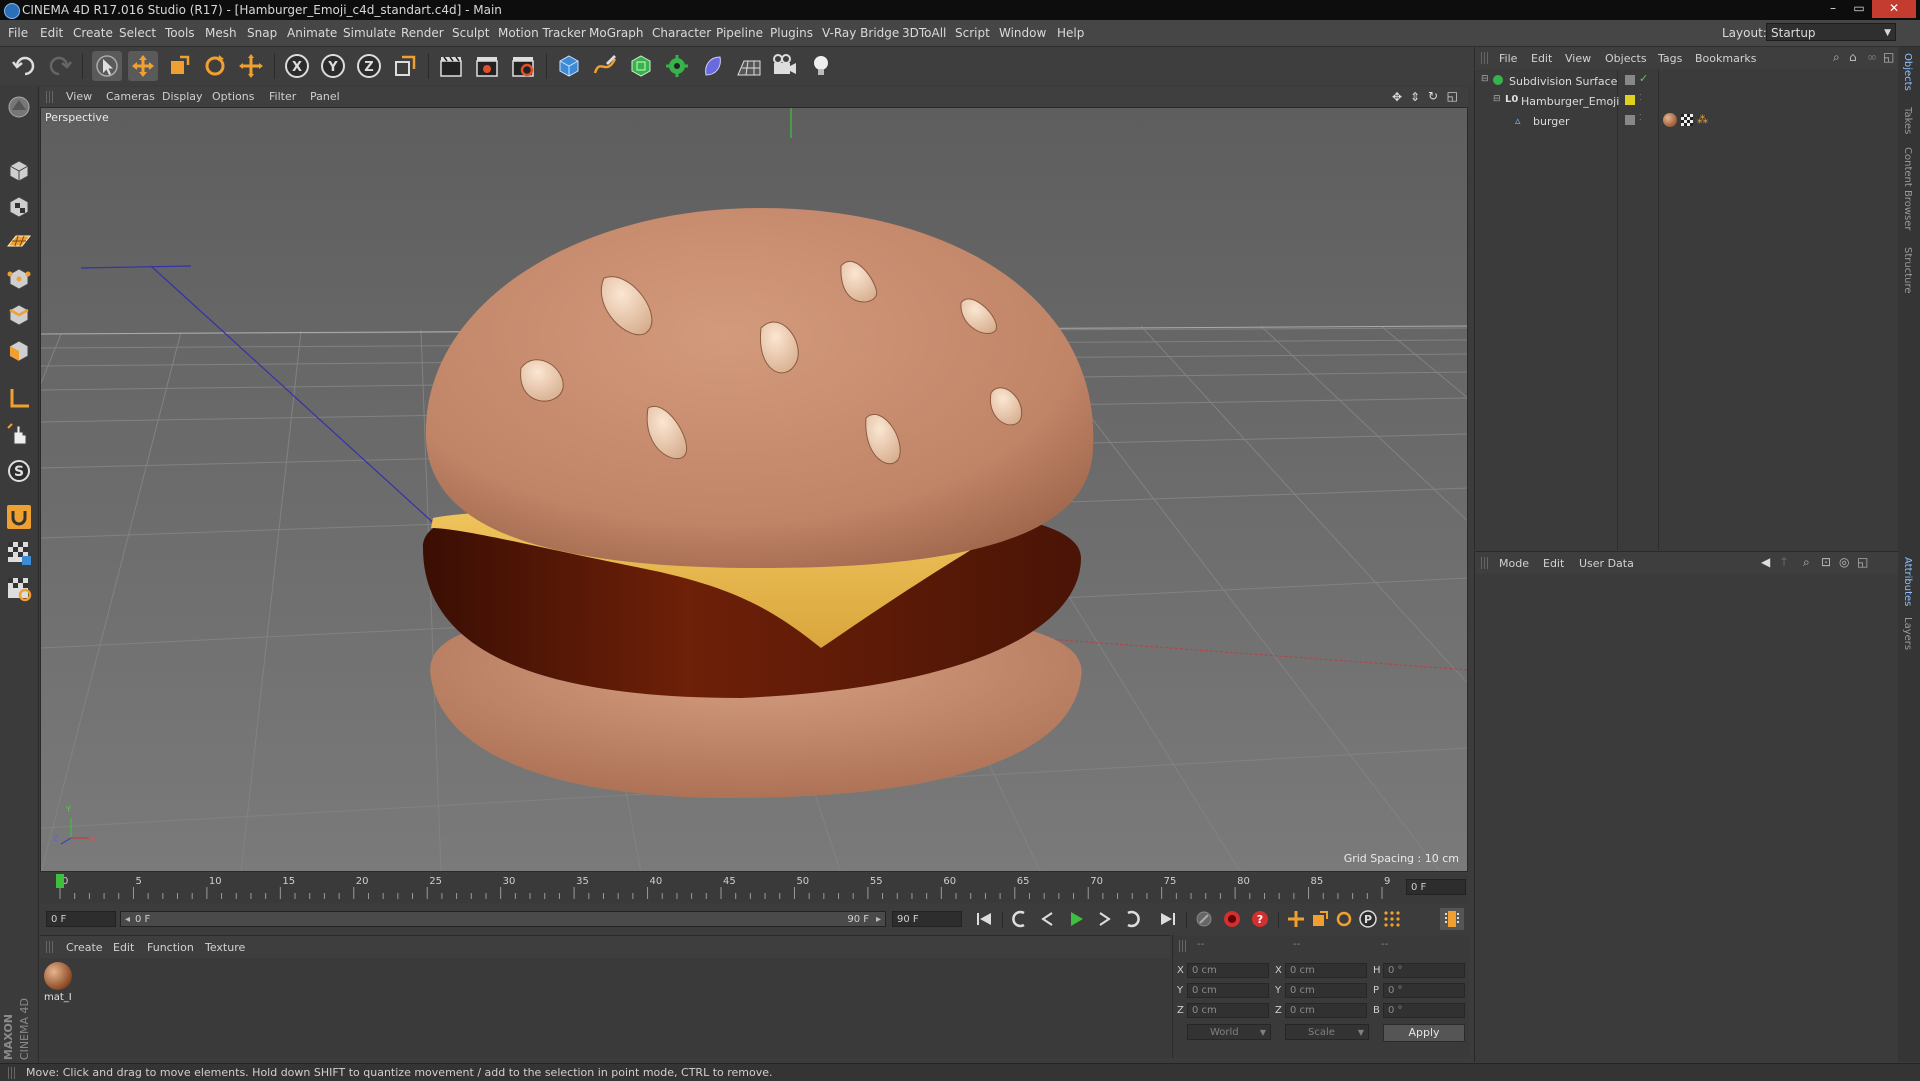 The height and width of the screenshot is (1081, 1920). Describe the element at coordinates (1687, 81) in the screenshot. I see `object-row: ⊟ Subdivision Surface ✓` at that location.